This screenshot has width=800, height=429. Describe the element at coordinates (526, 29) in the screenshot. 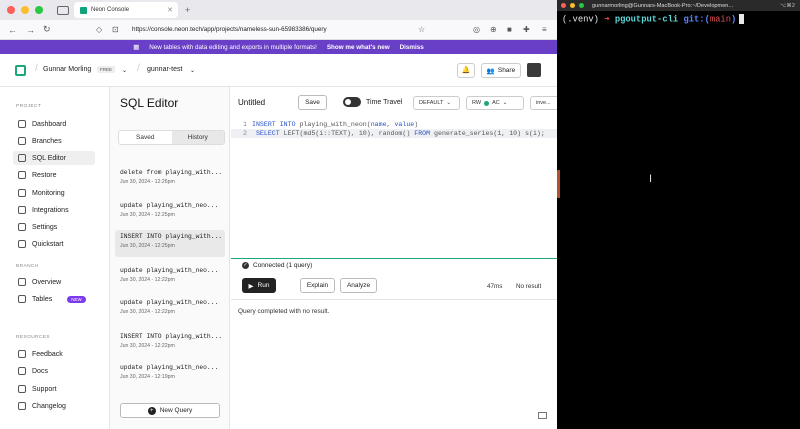

I see `puzzle-icon: ✚` at that location.